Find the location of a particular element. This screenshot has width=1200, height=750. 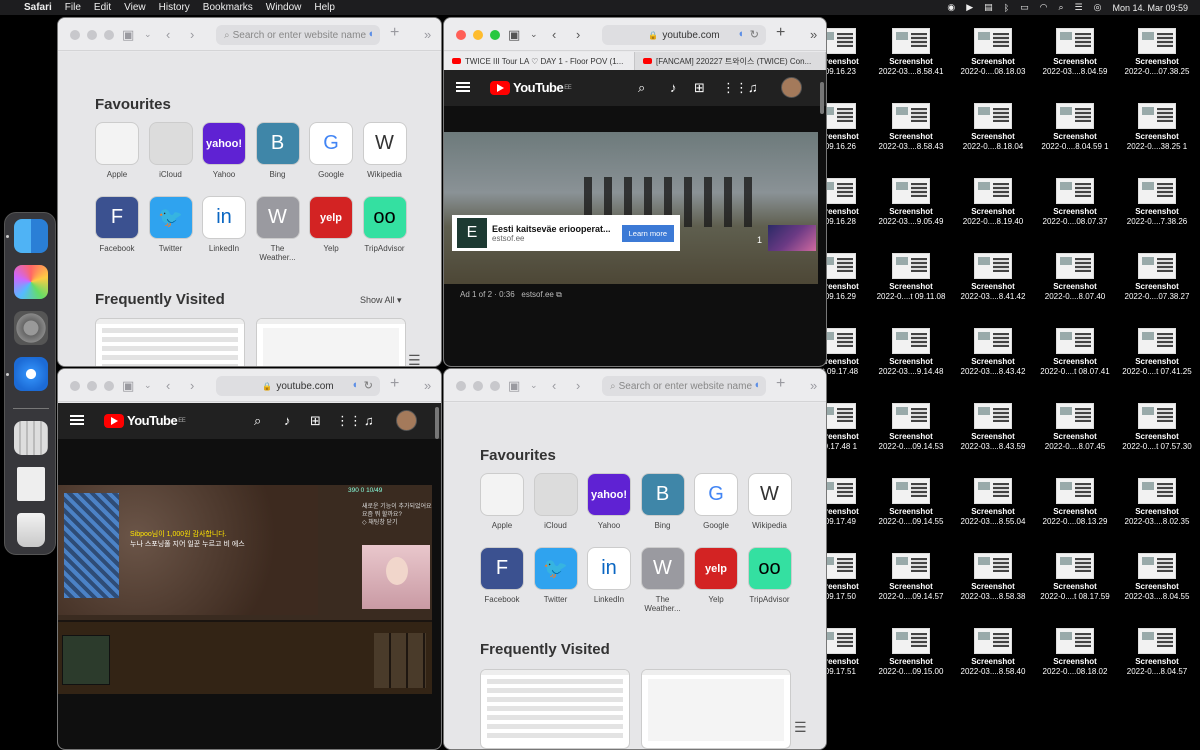

favourite-yahoo: yahoo! Yahoo is located at coordinates (609, 501).